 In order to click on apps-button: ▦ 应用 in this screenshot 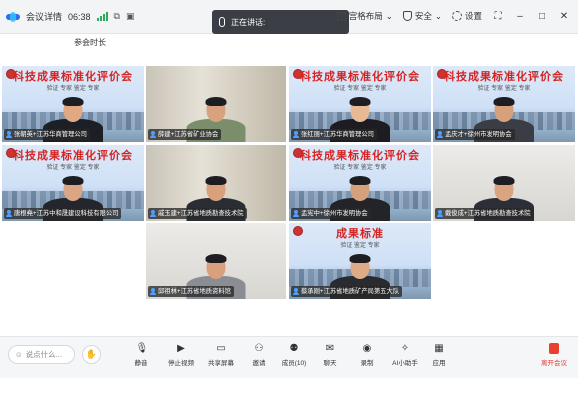, I will do `click(439, 355)`.